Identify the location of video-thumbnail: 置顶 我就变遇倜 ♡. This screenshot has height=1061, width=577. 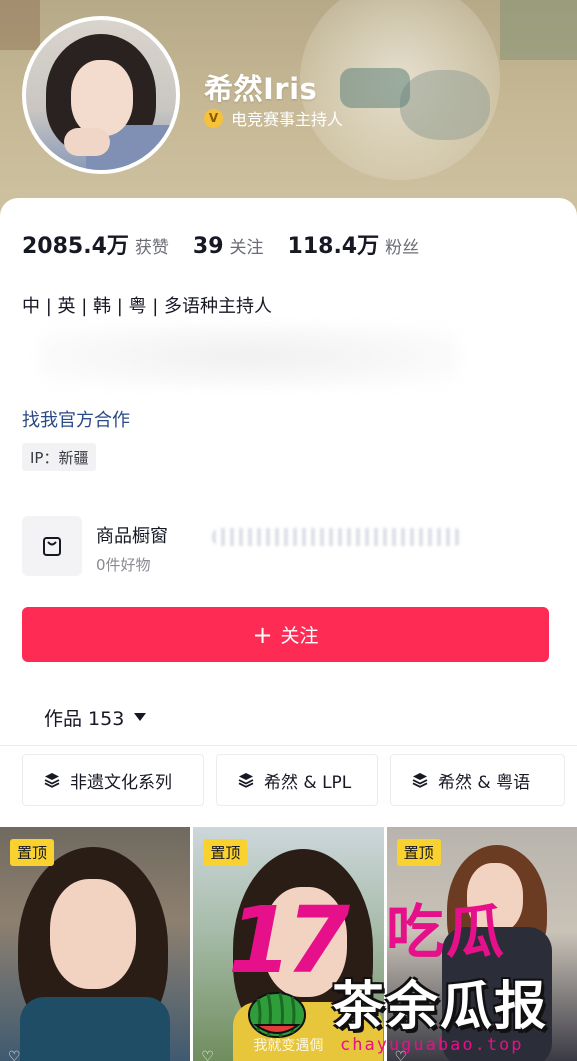
(288, 944).